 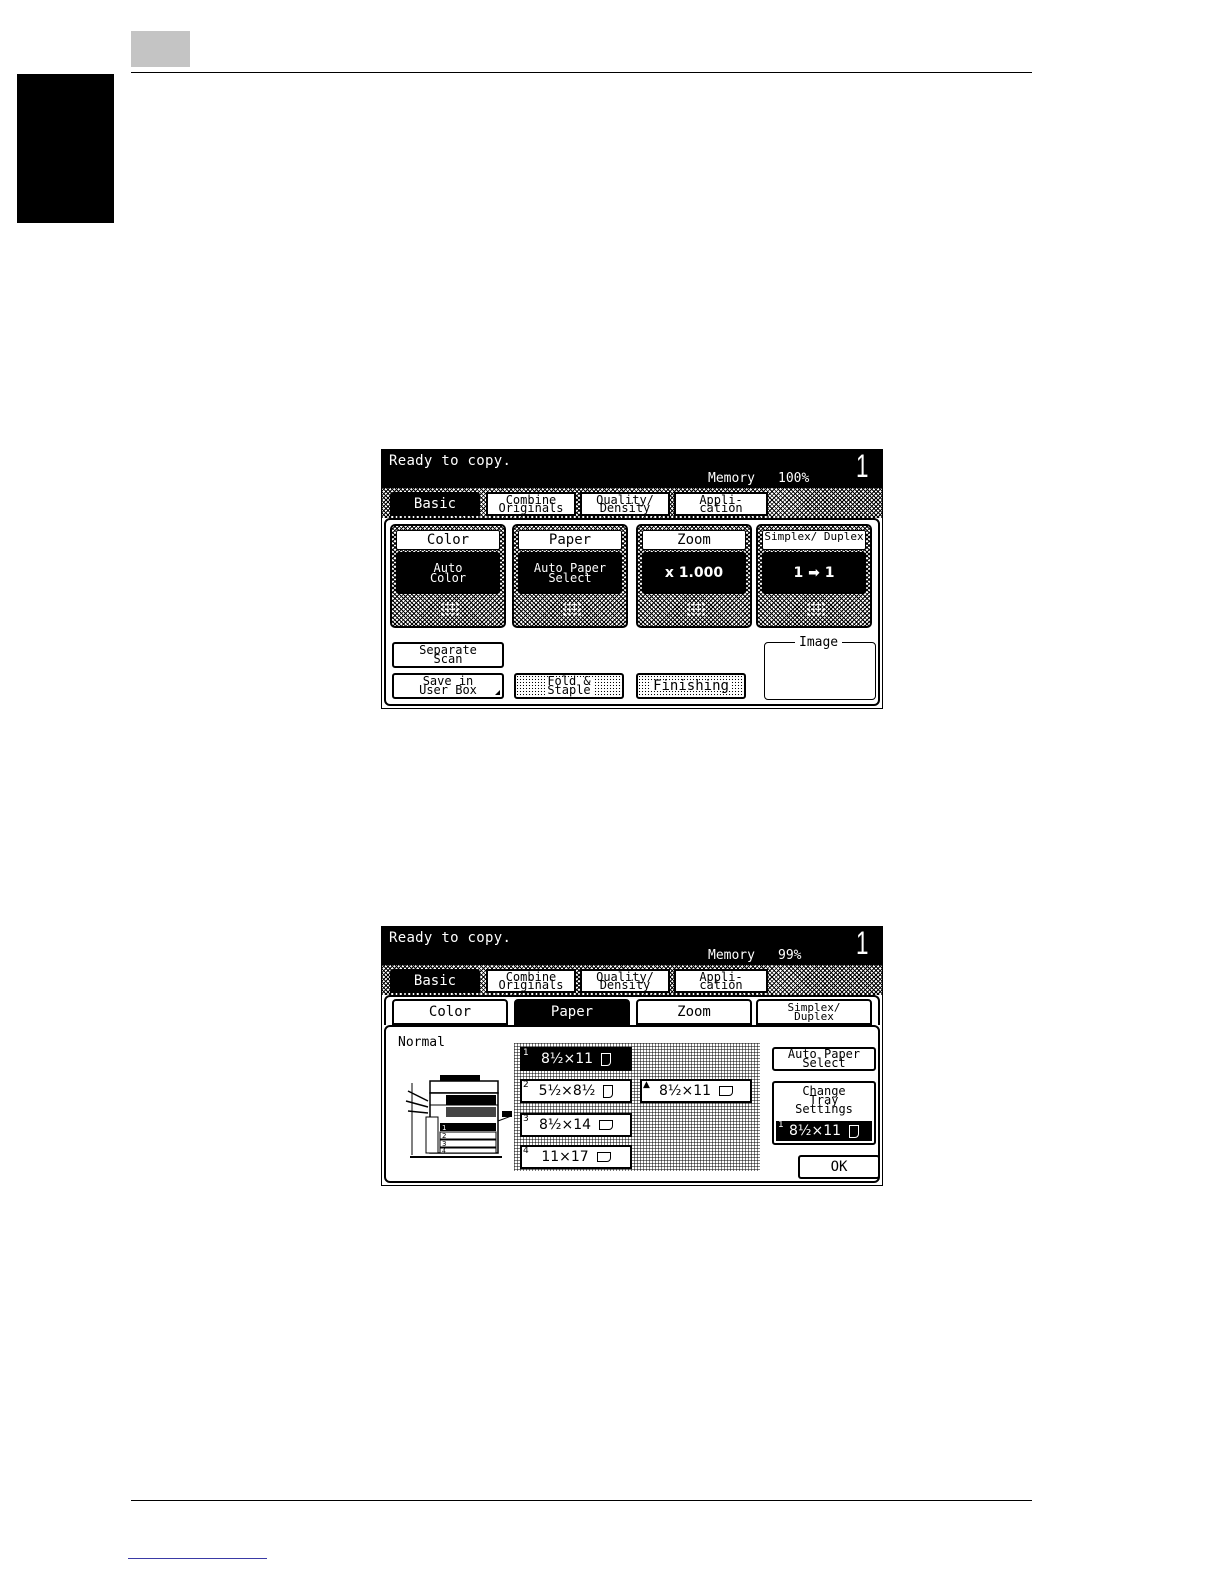 I want to click on tray-size: 11×17, so click(x=565, y=1157).